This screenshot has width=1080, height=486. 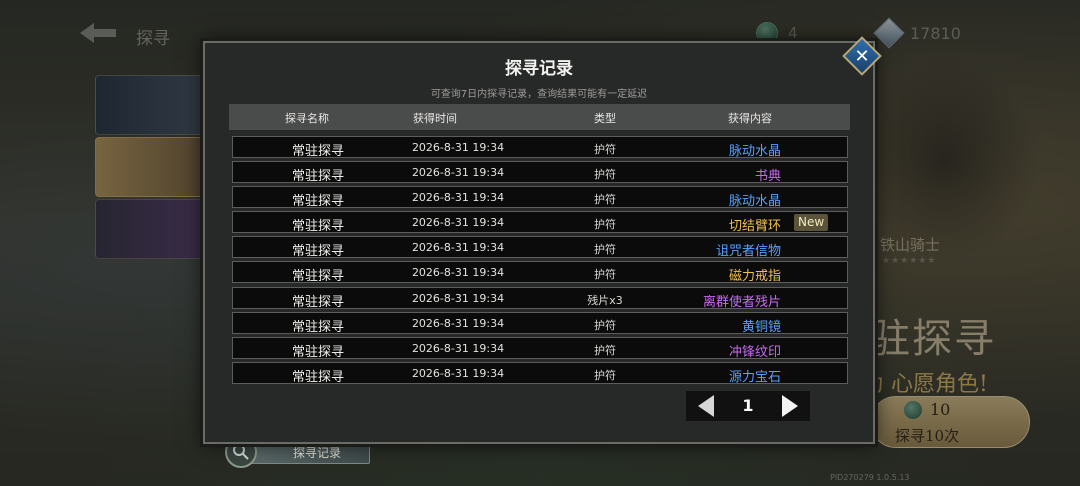 What do you see at coordinates (540, 323) in the screenshot?
I see `table-row: 常驻探寻 2026-8-31 19:34 护符 黄铜镜` at bounding box center [540, 323].